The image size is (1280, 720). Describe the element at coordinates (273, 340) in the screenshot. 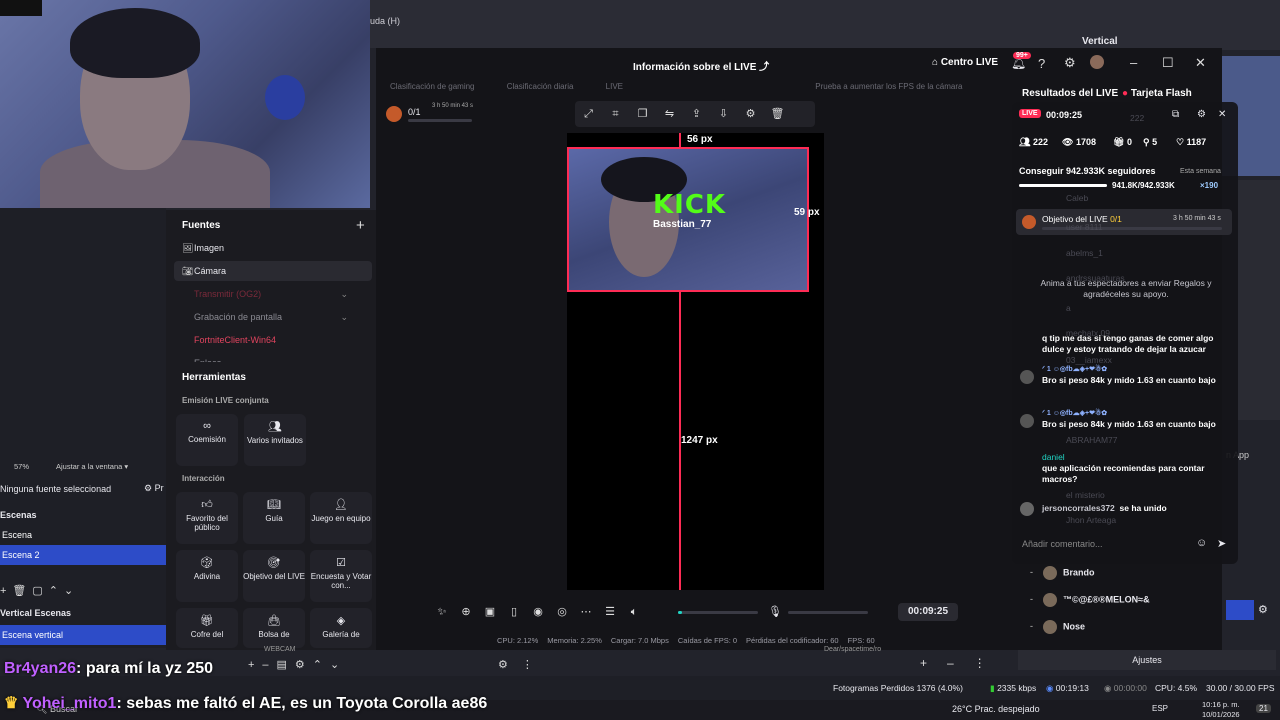

I see `source-item: FortniteClient-Win64` at that location.